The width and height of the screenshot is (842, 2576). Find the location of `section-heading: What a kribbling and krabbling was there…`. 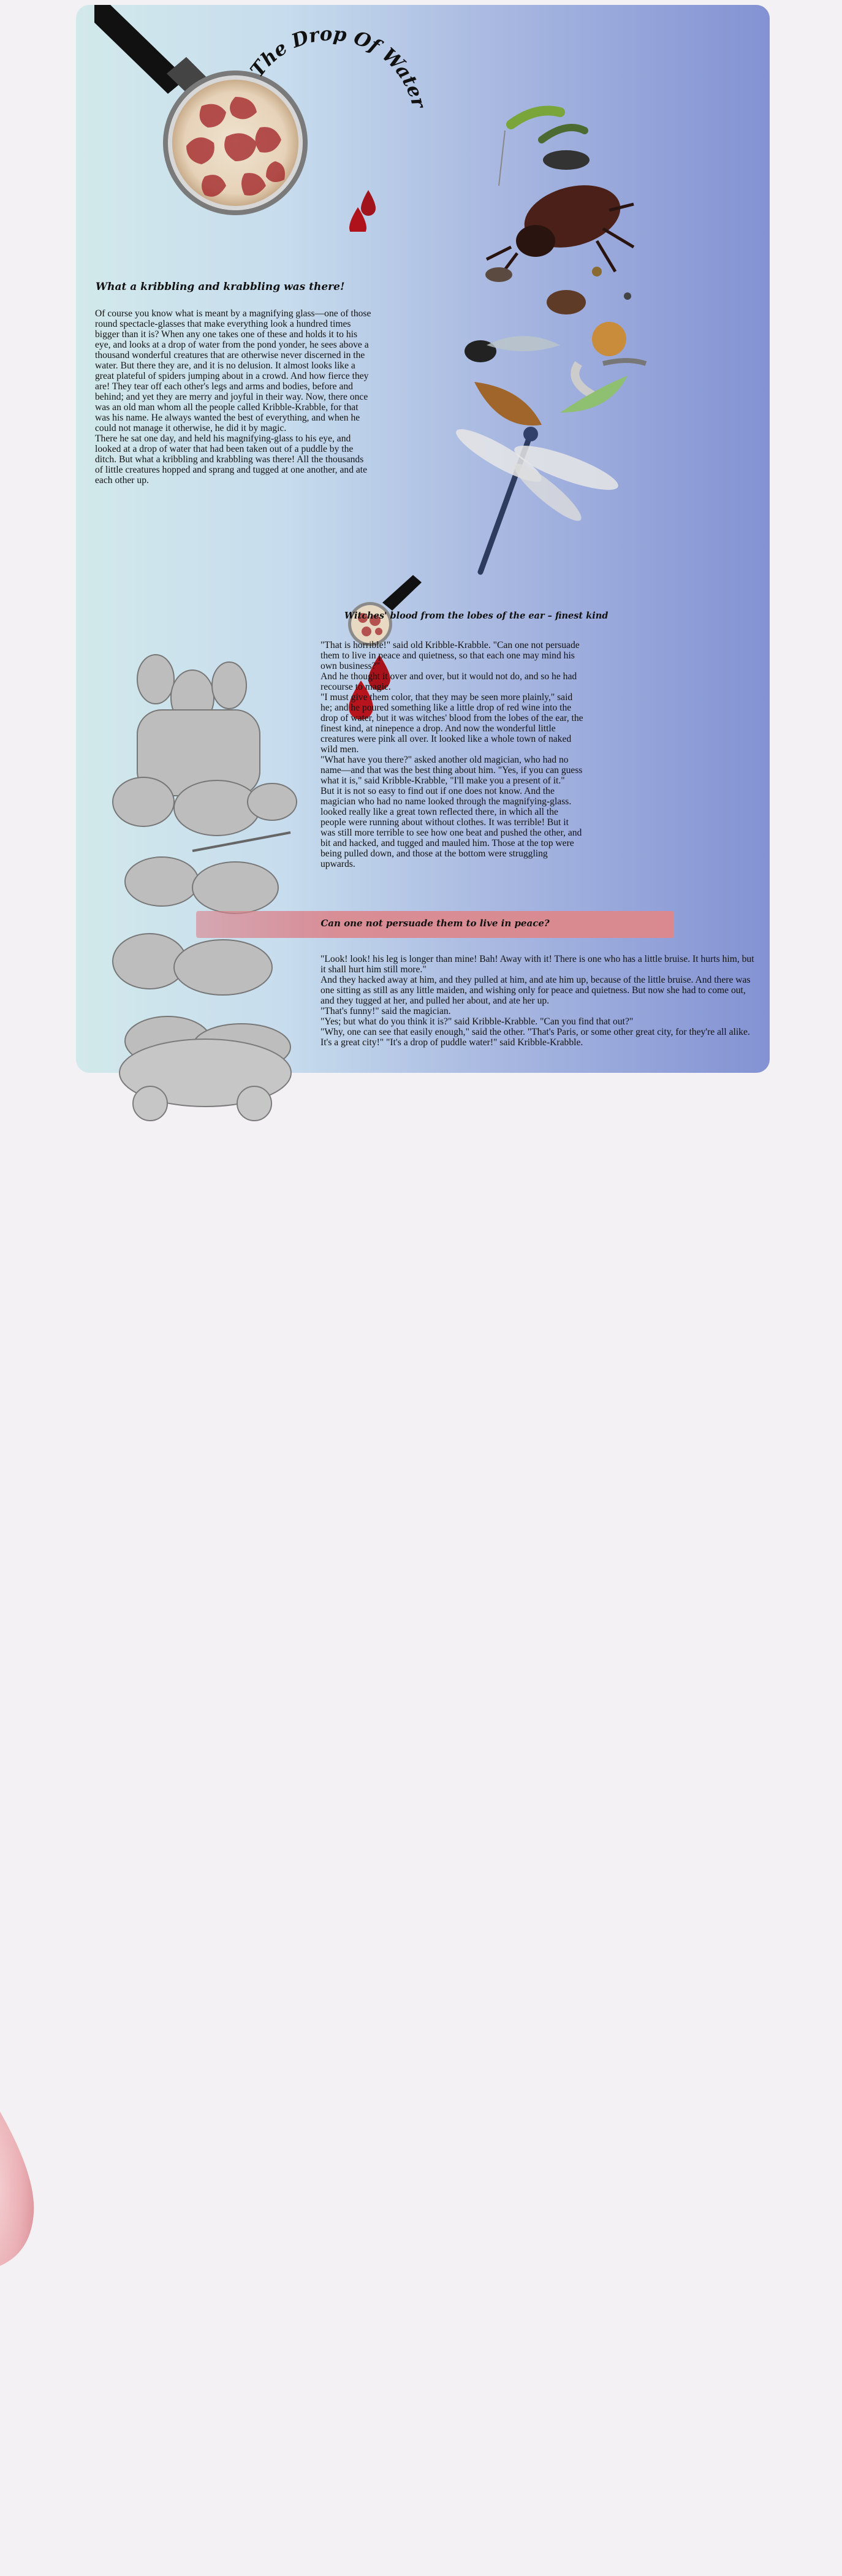

section-heading: What a kribbling and krabbling was there… is located at coordinates (221, 287).